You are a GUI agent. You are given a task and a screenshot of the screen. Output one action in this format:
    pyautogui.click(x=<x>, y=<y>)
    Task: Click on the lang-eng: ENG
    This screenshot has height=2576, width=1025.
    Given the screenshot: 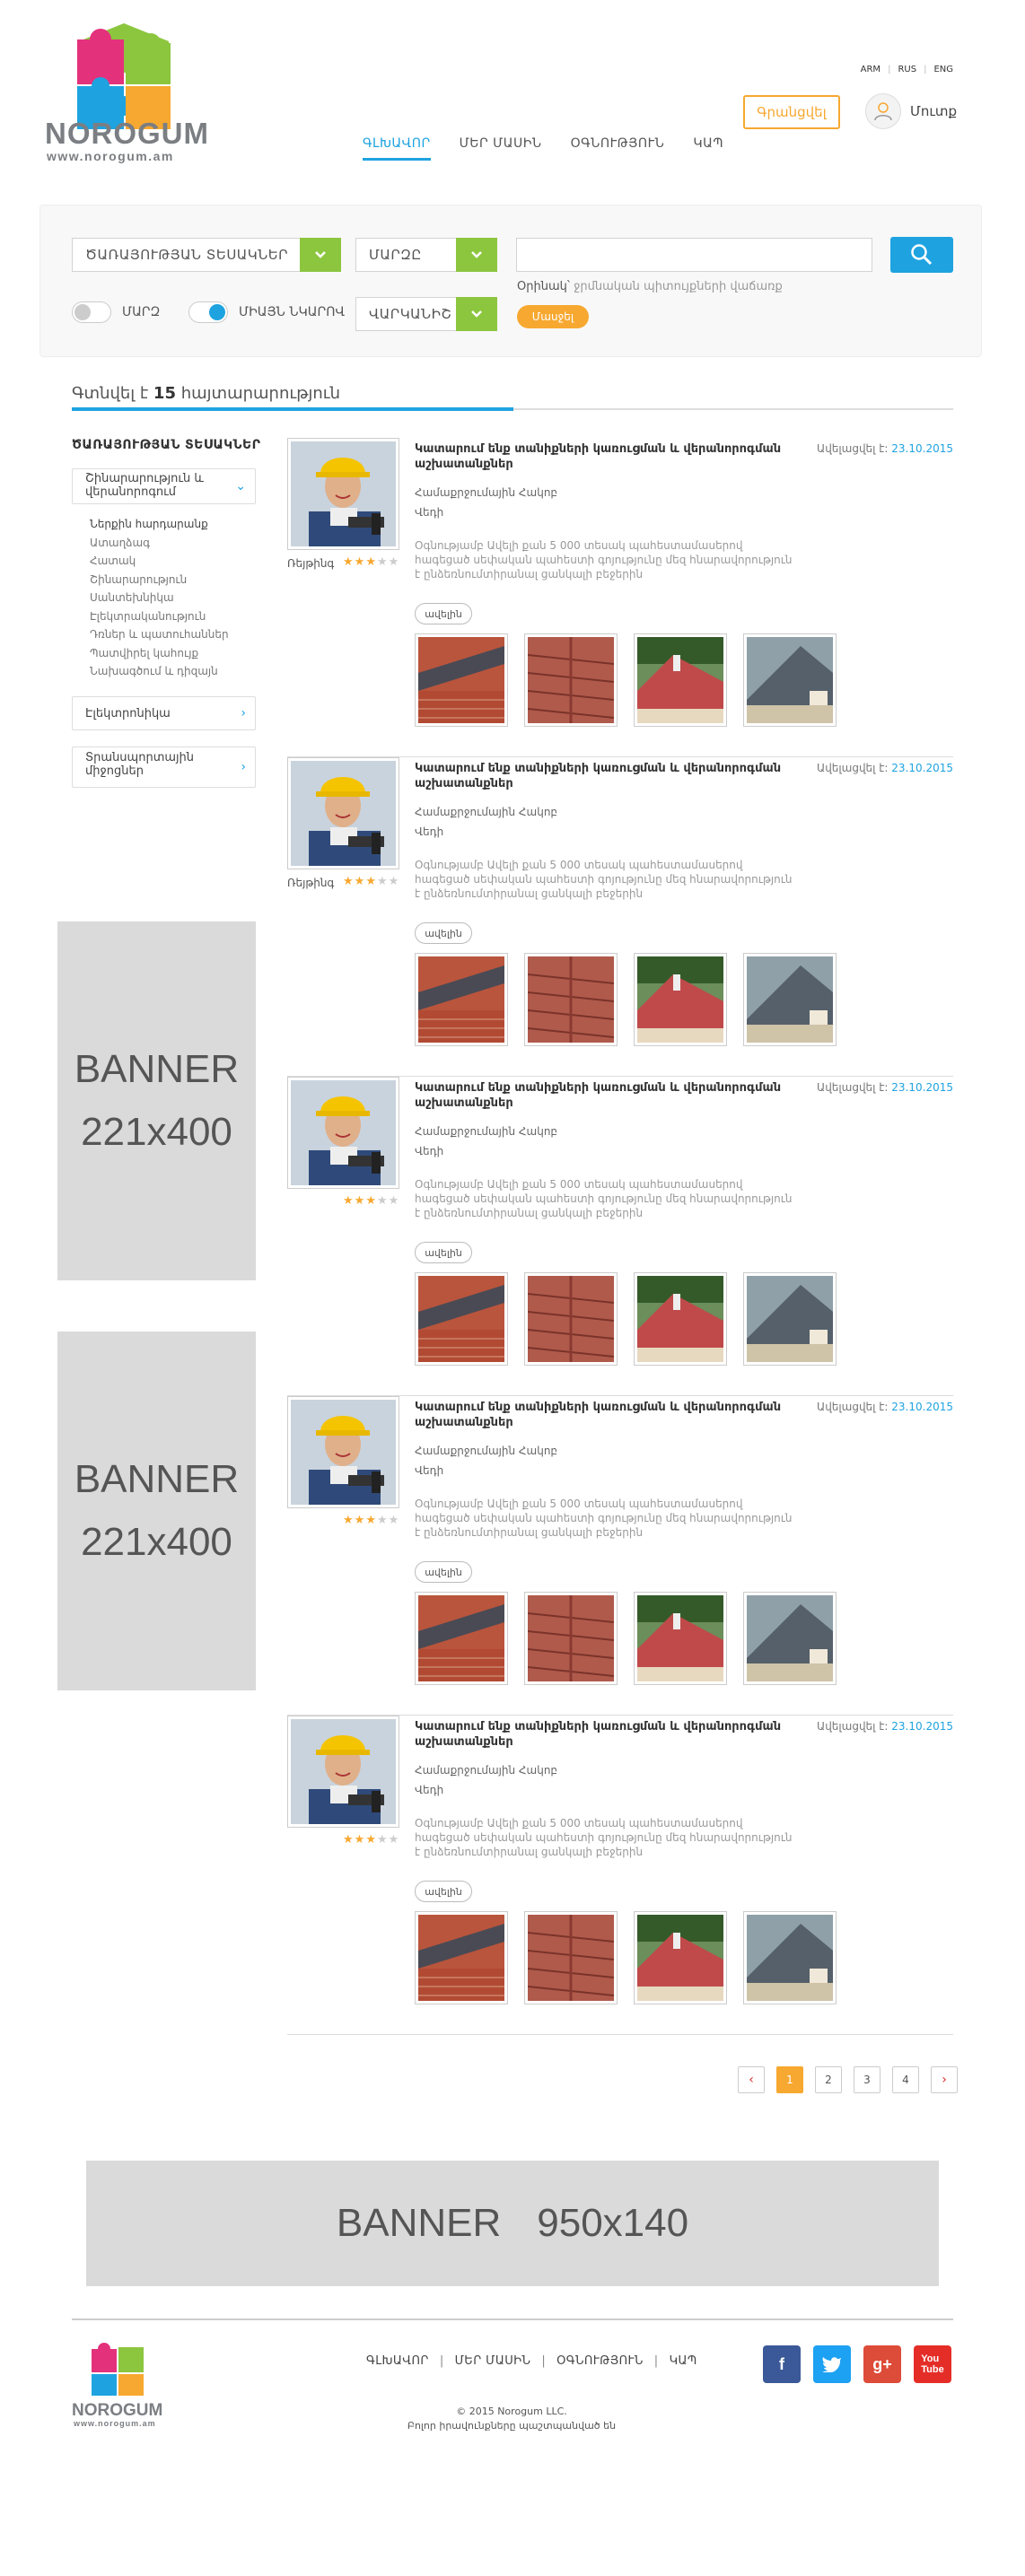 What is the action you would take?
    pyautogui.click(x=943, y=70)
    